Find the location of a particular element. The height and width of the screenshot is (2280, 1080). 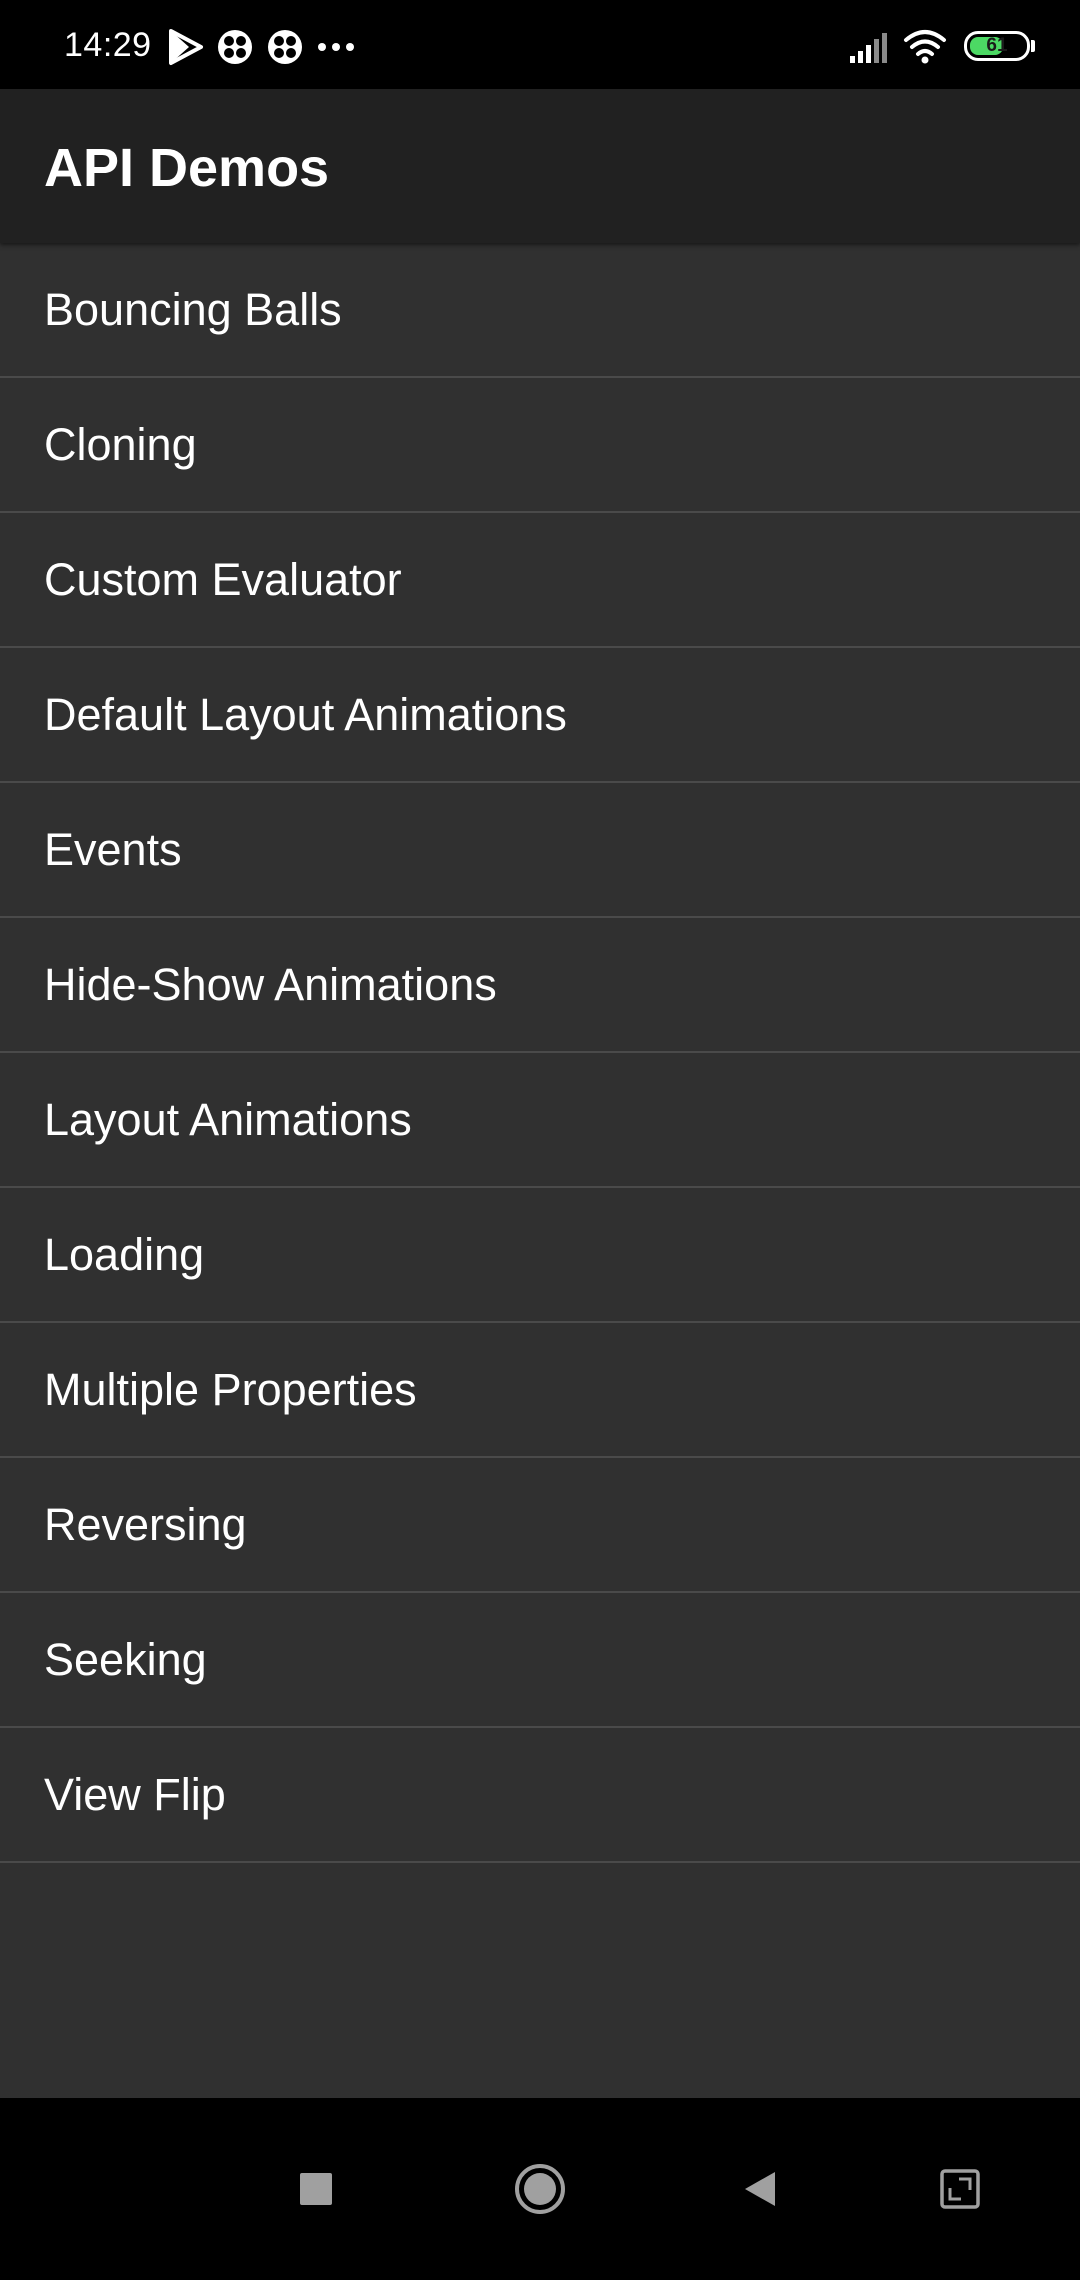

screenshot-button is located at coordinates (960, 2189).